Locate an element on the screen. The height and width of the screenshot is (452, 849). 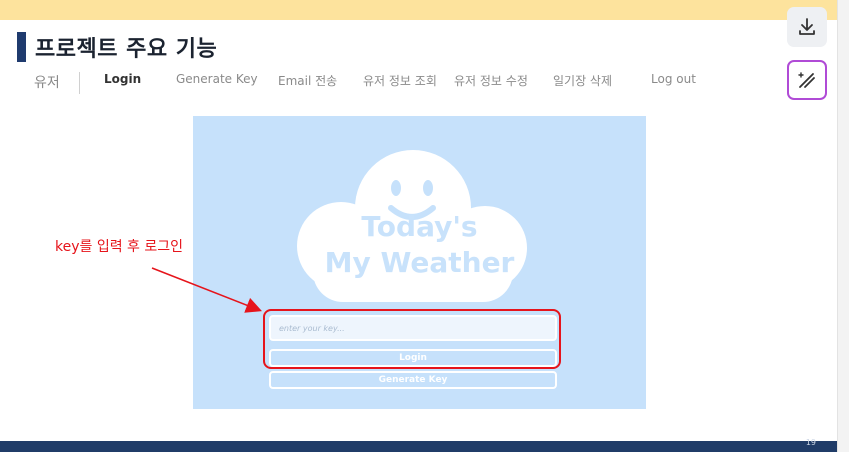
magic-edit-button is located at coordinates (807, 80).